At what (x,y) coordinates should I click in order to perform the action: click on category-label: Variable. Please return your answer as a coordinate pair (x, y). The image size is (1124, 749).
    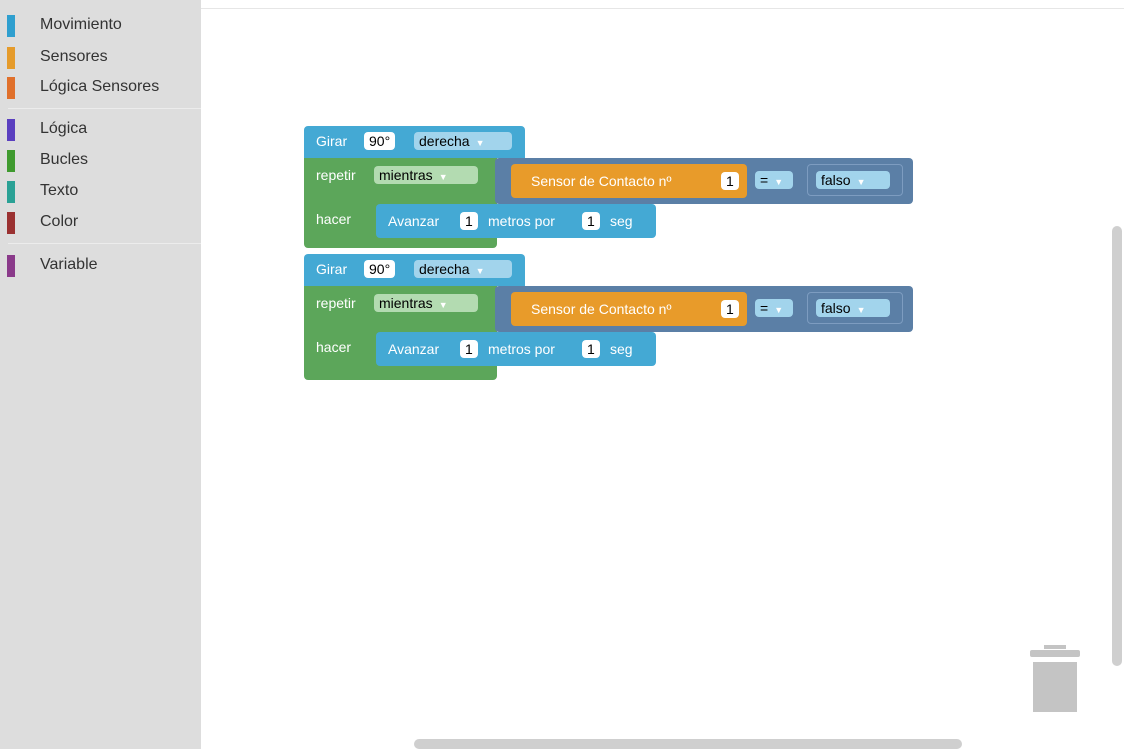
    Looking at the image, I should click on (69, 264).